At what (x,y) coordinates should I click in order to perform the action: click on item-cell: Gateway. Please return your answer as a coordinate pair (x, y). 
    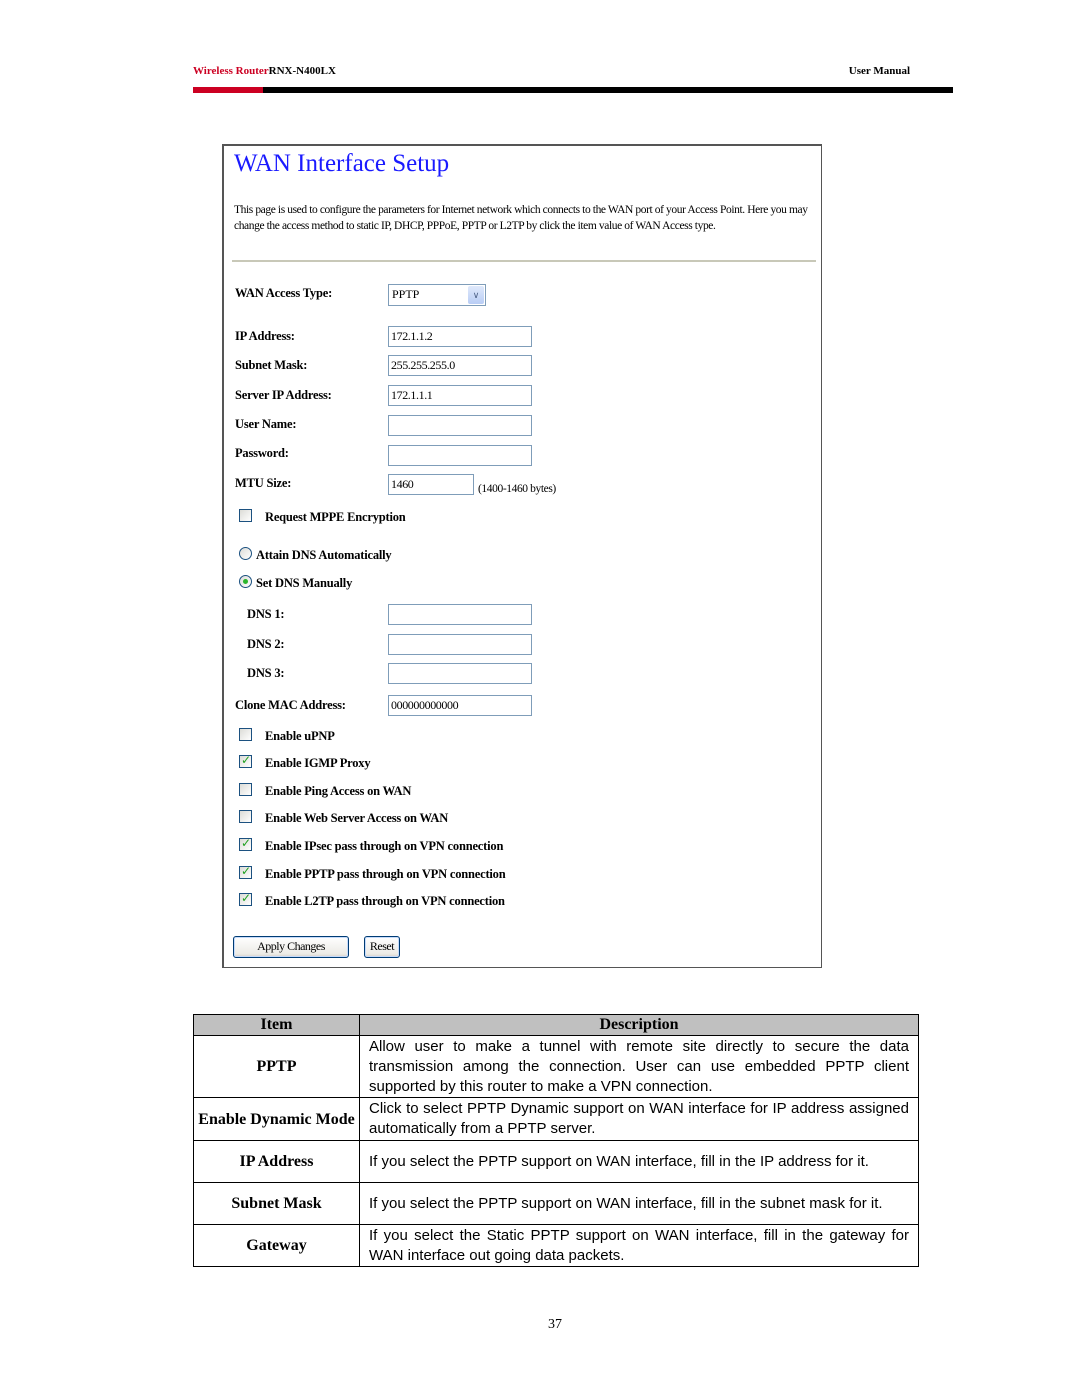
    Looking at the image, I should click on (276, 1245).